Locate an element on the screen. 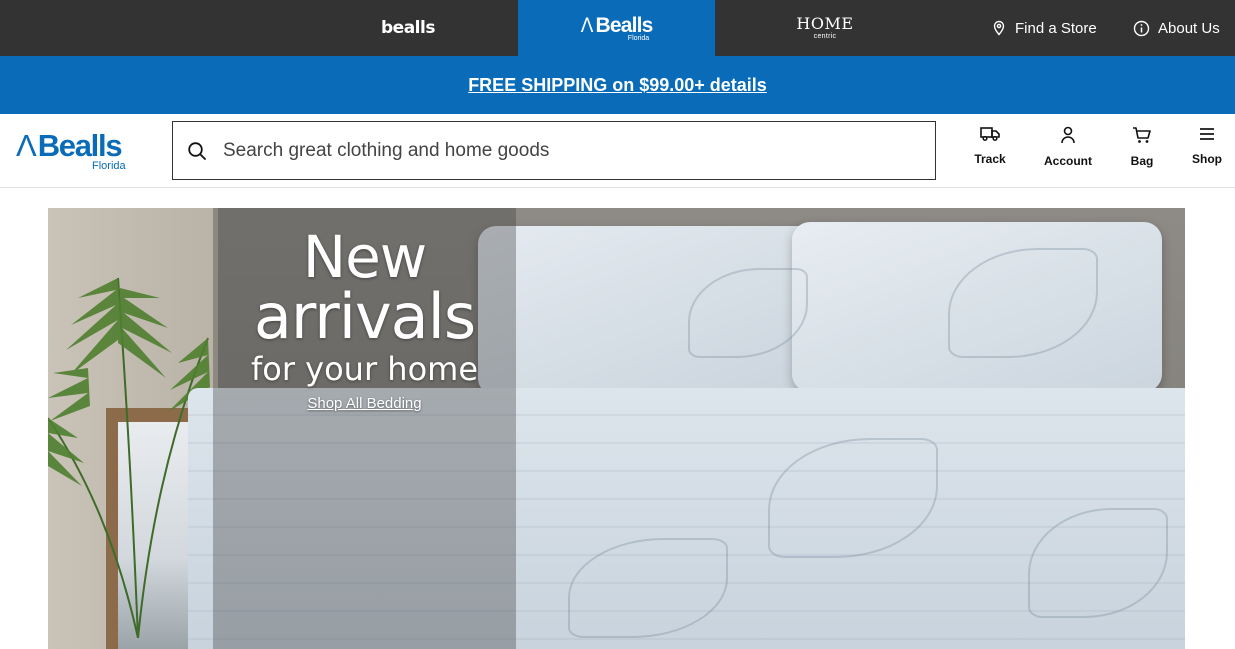  hamburger-menu-icon is located at coordinates (1207, 134).